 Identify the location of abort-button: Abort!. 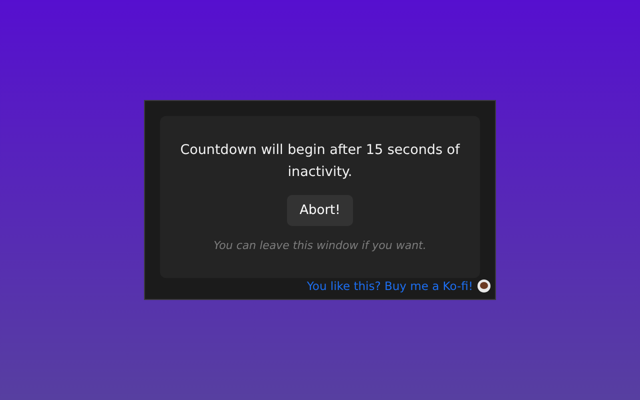
(320, 210).